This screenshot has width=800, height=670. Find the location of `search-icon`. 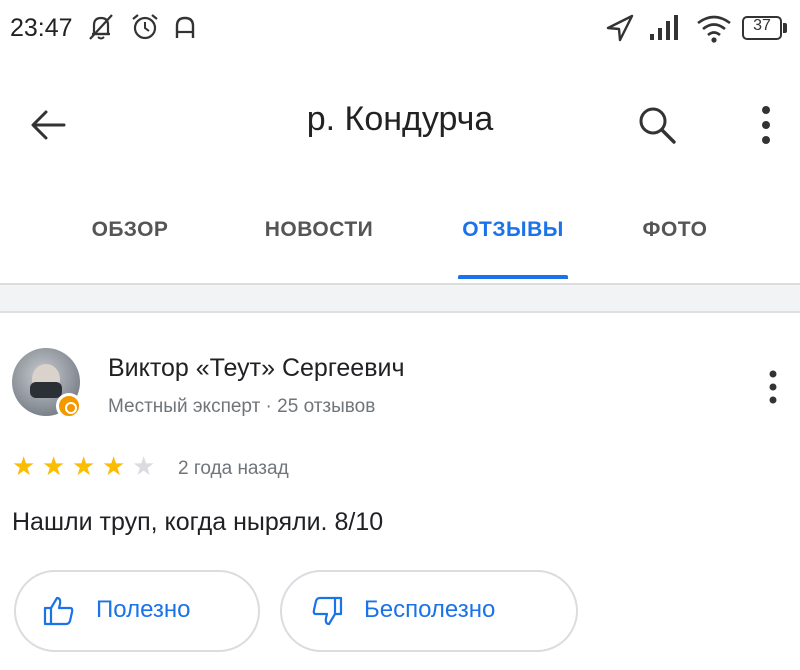

search-icon is located at coordinates (657, 125).